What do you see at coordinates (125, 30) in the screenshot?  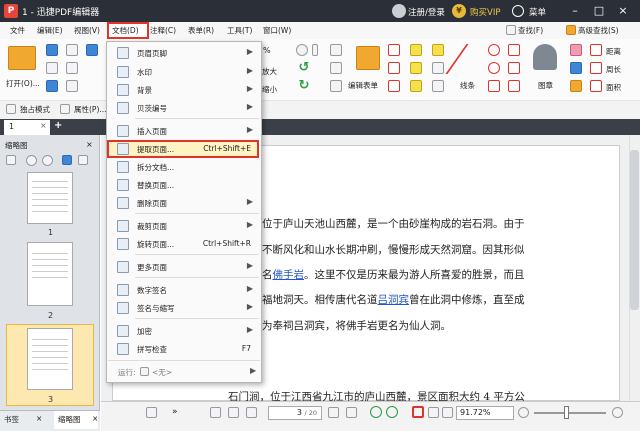 I see `menu-document: 文档(D)` at bounding box center [125, 30].